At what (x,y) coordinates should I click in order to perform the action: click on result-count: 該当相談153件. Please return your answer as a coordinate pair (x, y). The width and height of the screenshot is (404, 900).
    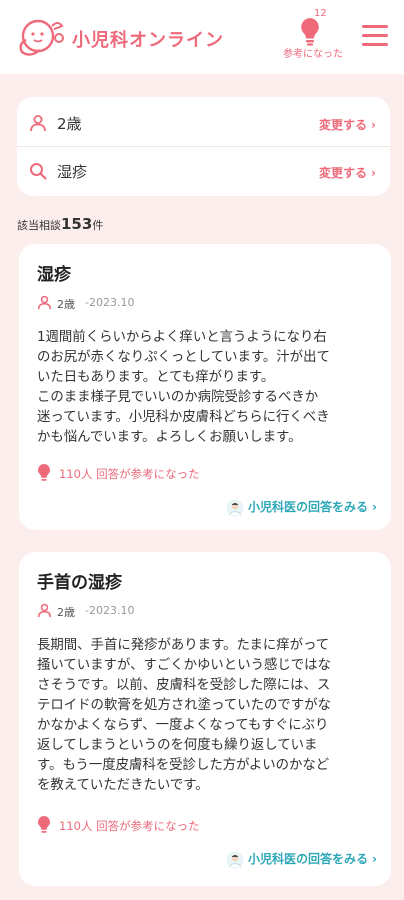
    Looking at the image, I should click on (60, 224).